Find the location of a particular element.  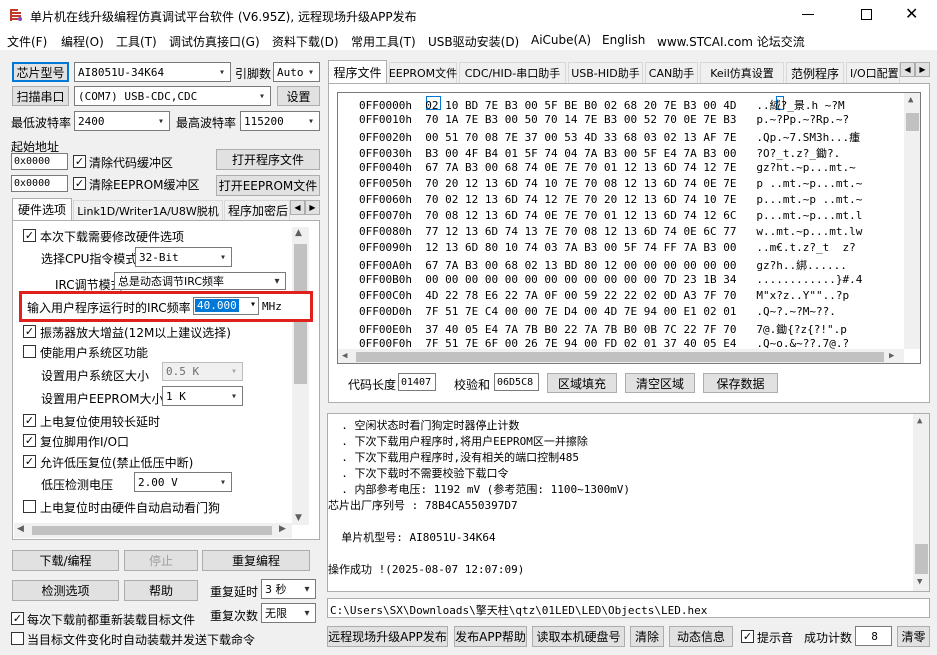

menu-debug: 调试仿真接口(G) is located at coordinates (214, 41).